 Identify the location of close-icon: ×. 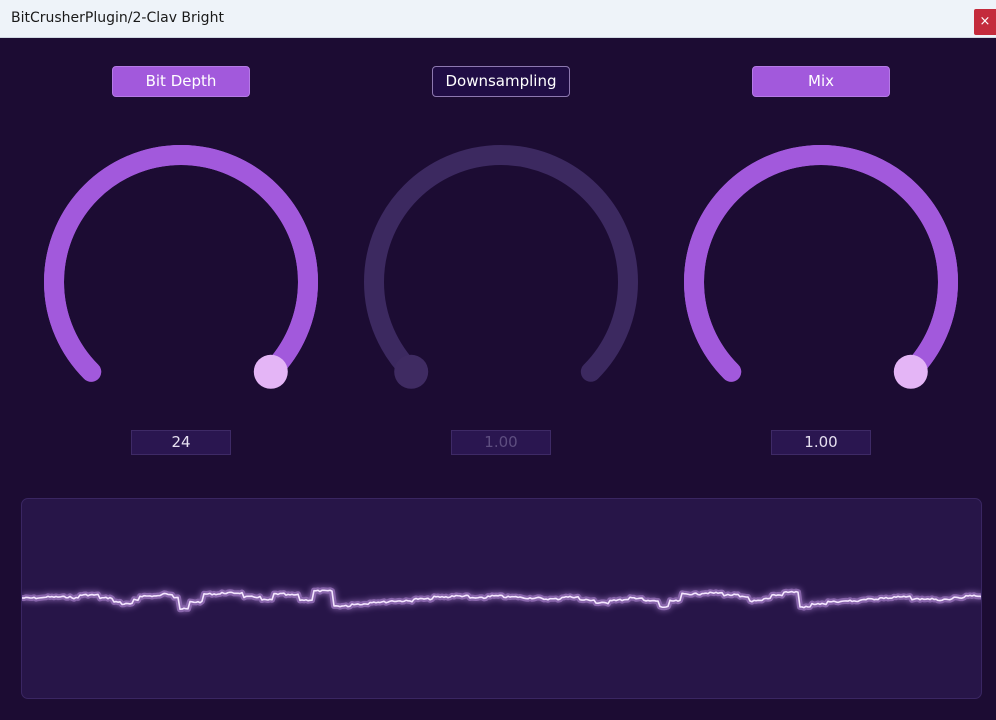
(985, 21).